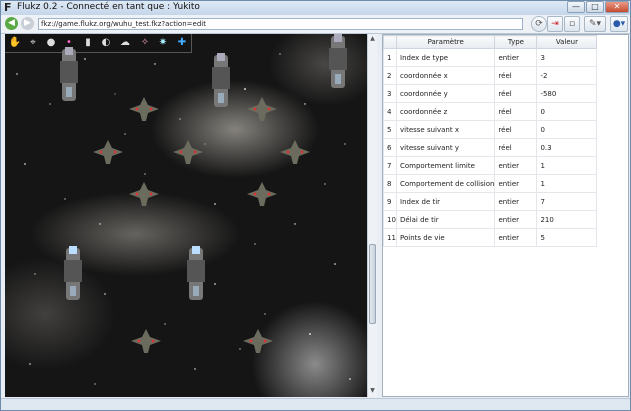 The height and width of the screenshot is (411, 631). I want to click on parameter-cell: coordonnée x, so click(445, 75).